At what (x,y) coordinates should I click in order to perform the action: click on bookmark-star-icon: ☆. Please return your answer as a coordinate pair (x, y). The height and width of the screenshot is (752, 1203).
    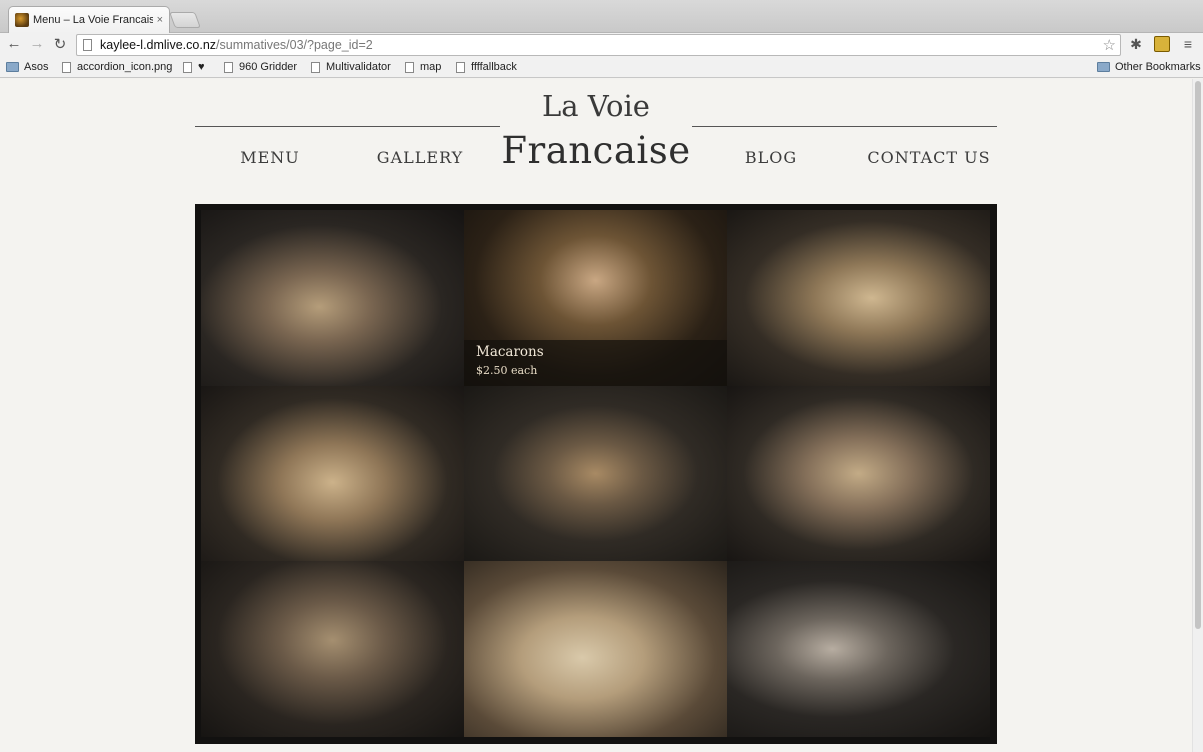
    Looking at the image, I should click on (1109, 45).